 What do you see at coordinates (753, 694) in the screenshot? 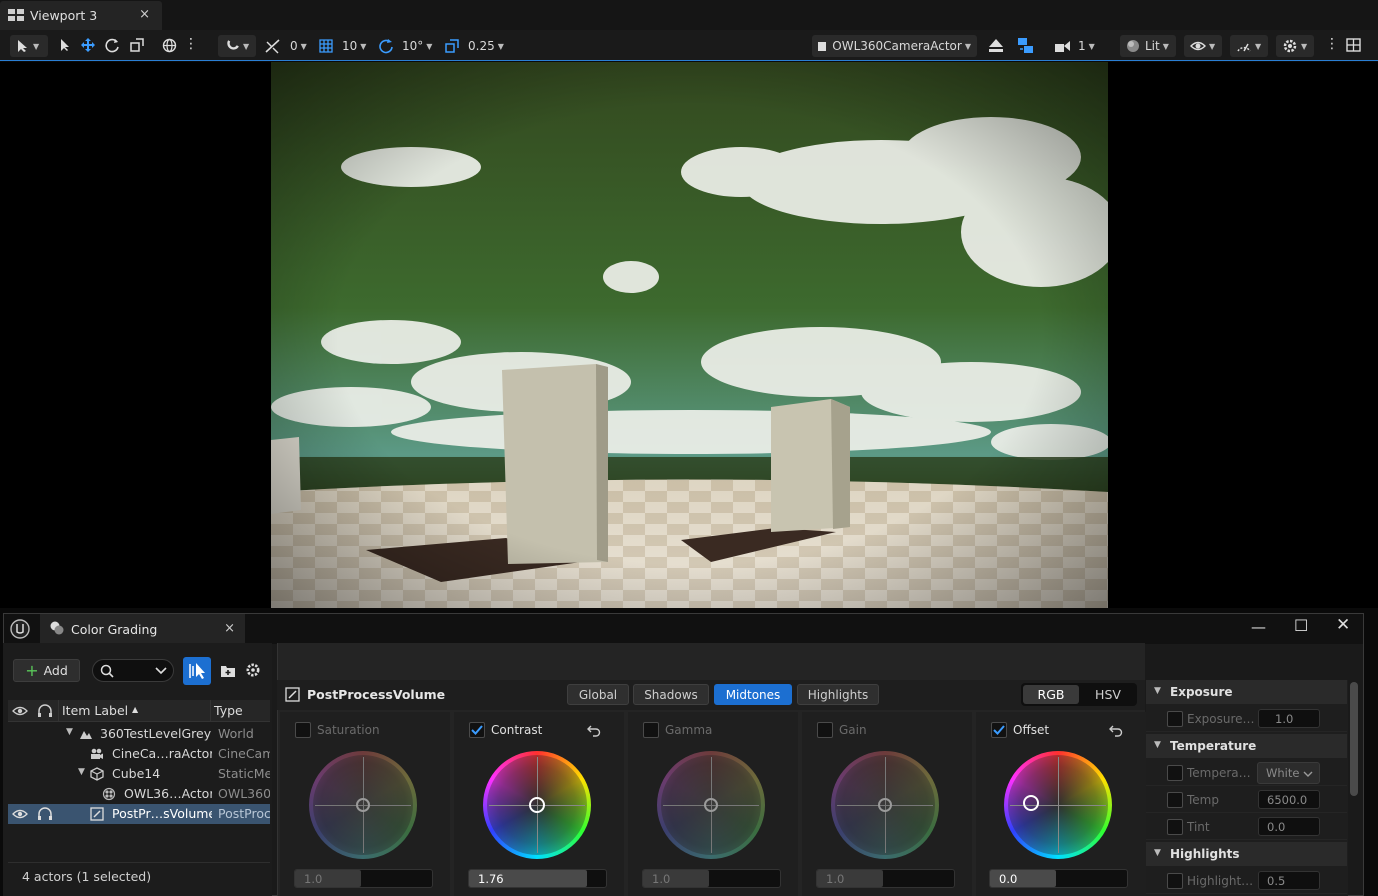
I see `tab-midtones: Midtones` at bounding box center [753, 694].